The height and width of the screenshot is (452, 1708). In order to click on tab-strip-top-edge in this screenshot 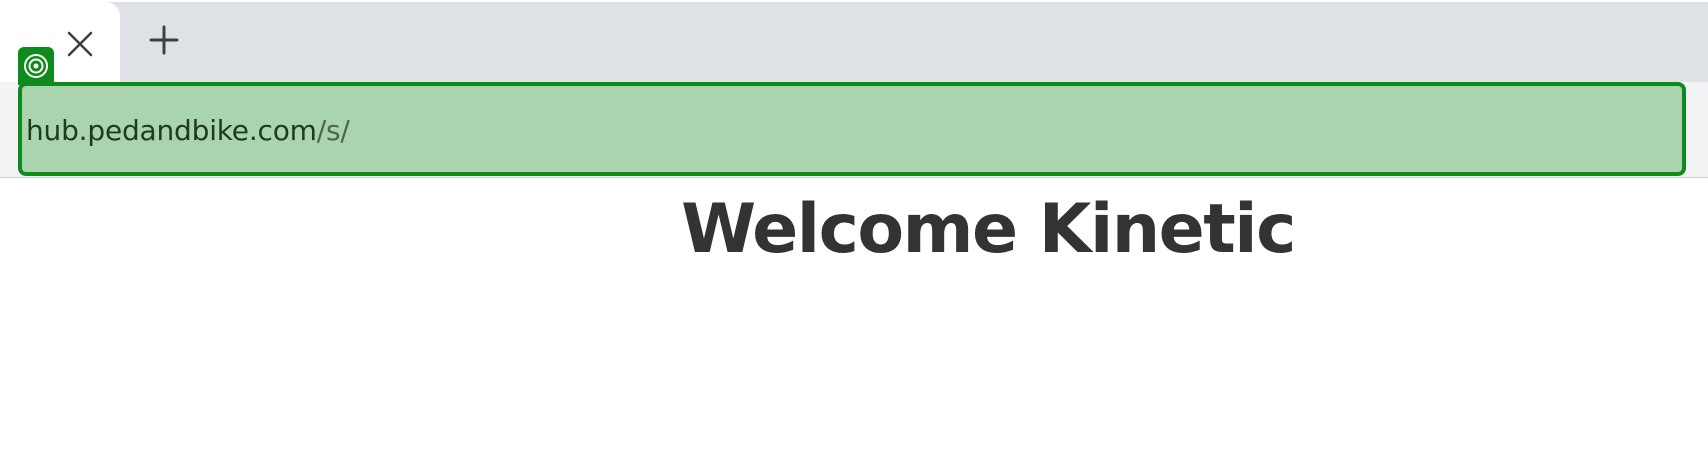, I will do `click(854, 1)`.